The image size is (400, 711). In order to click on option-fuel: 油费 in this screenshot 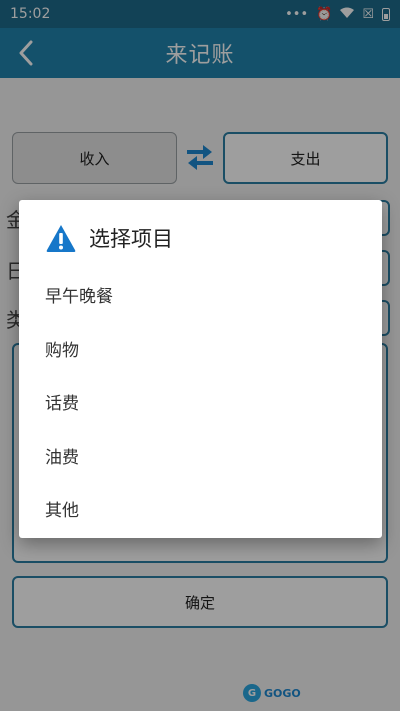, I will do `click(200, 456)`.